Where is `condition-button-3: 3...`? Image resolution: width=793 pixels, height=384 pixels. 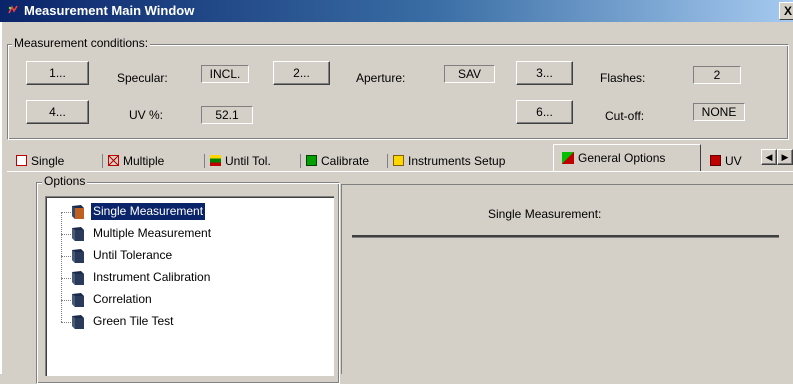 condition-button-3: 3... is located at coordinates (544, 73).